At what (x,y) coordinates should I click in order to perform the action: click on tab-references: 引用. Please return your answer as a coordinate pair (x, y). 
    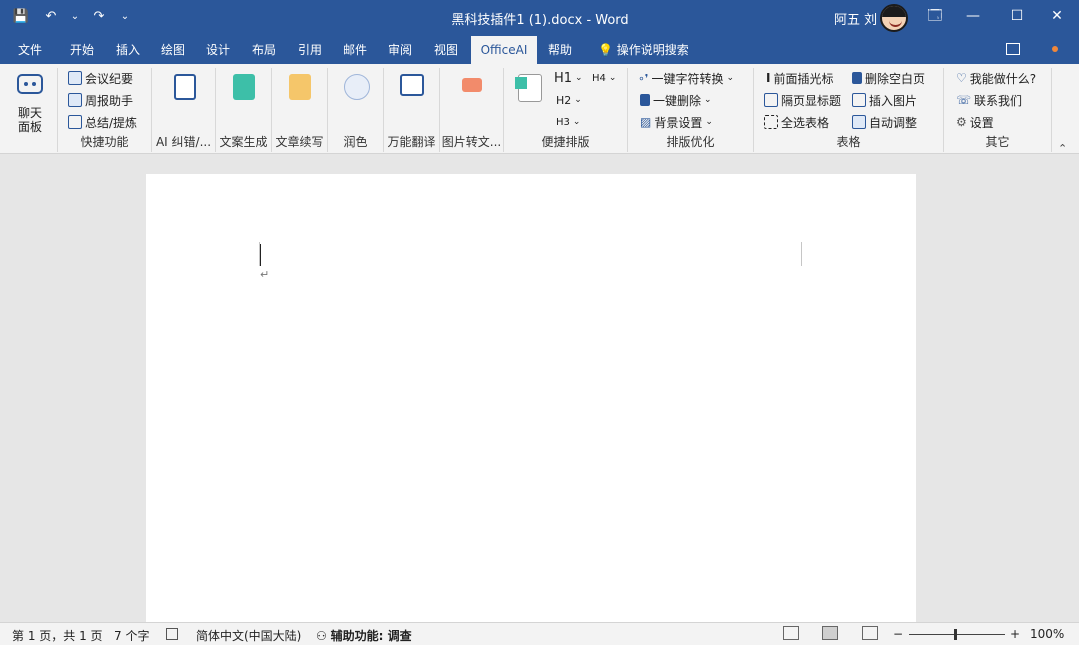
    Looking at the image, I should click on (310, 50).